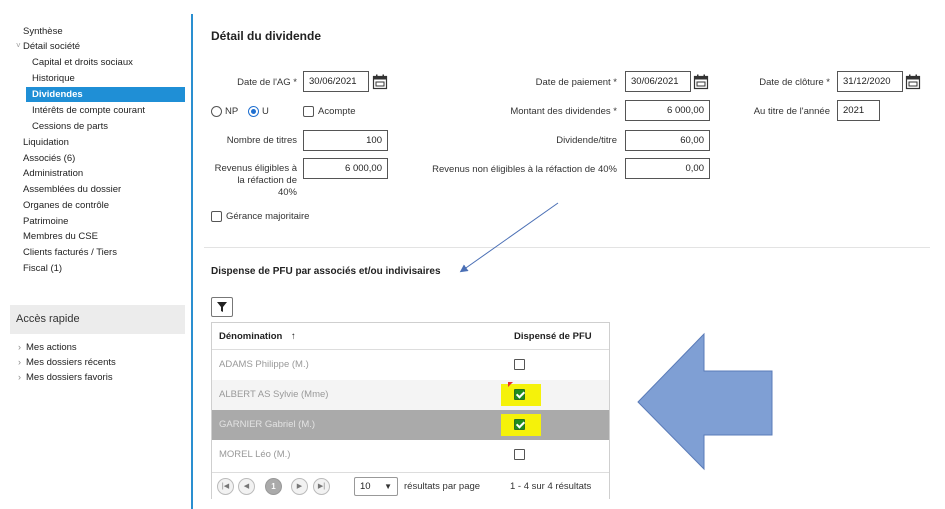 Image resolution: width=945 pixels, height=509 pixels. I want to click on filter-icon, so click(222, 307).